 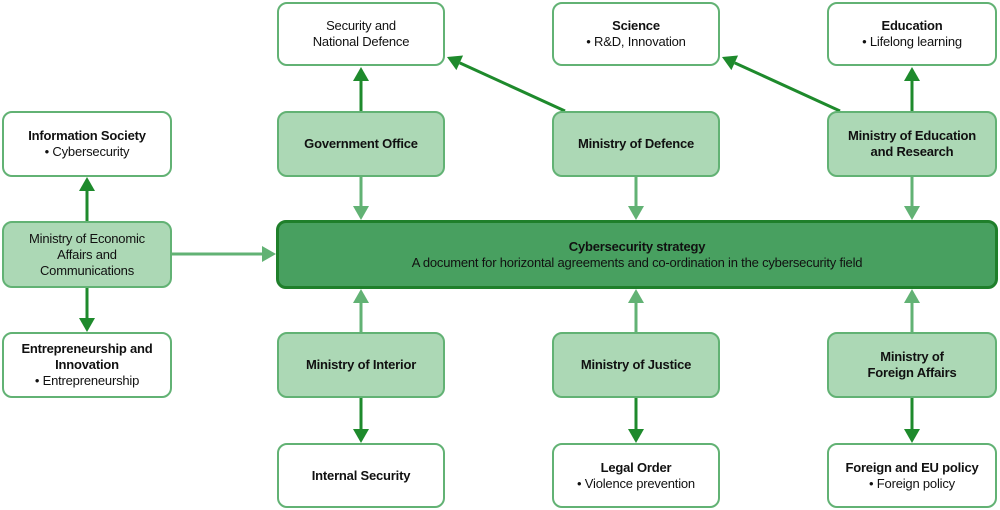 I want to click on ministry-label: Ministry of Foreign Affairs, so click(x=912, y=364).